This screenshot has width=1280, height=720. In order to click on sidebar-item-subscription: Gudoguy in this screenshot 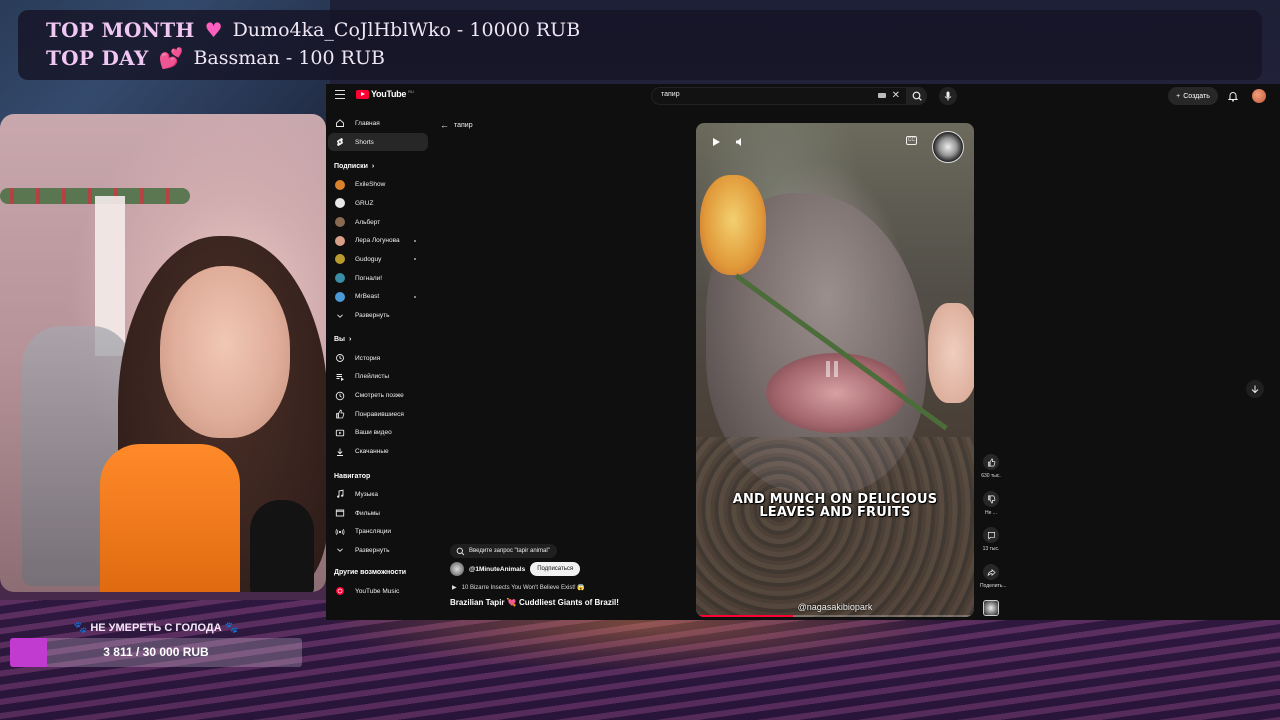, I will do `click(378, 259)`.